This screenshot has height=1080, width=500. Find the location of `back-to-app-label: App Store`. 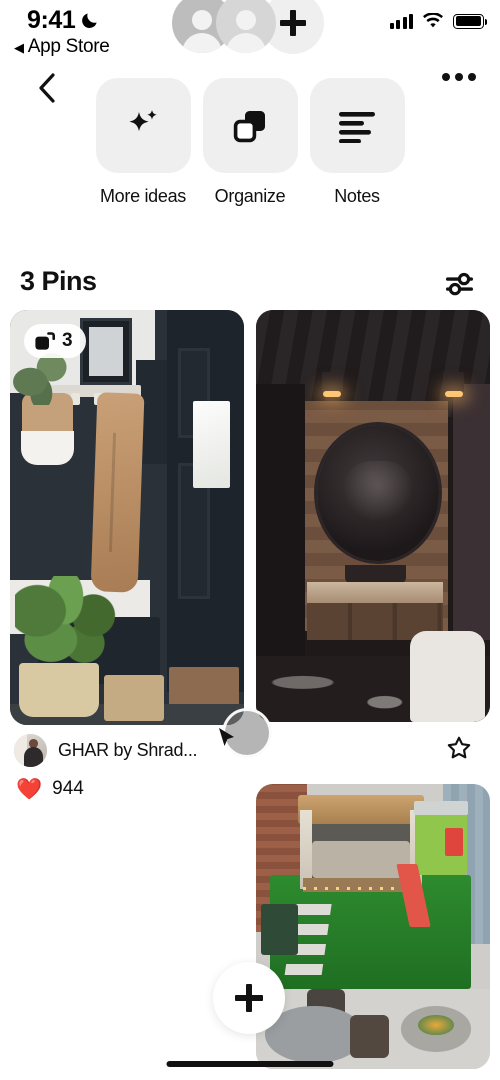

back-to-app-label: App Store is located at coordinates (68, 46).